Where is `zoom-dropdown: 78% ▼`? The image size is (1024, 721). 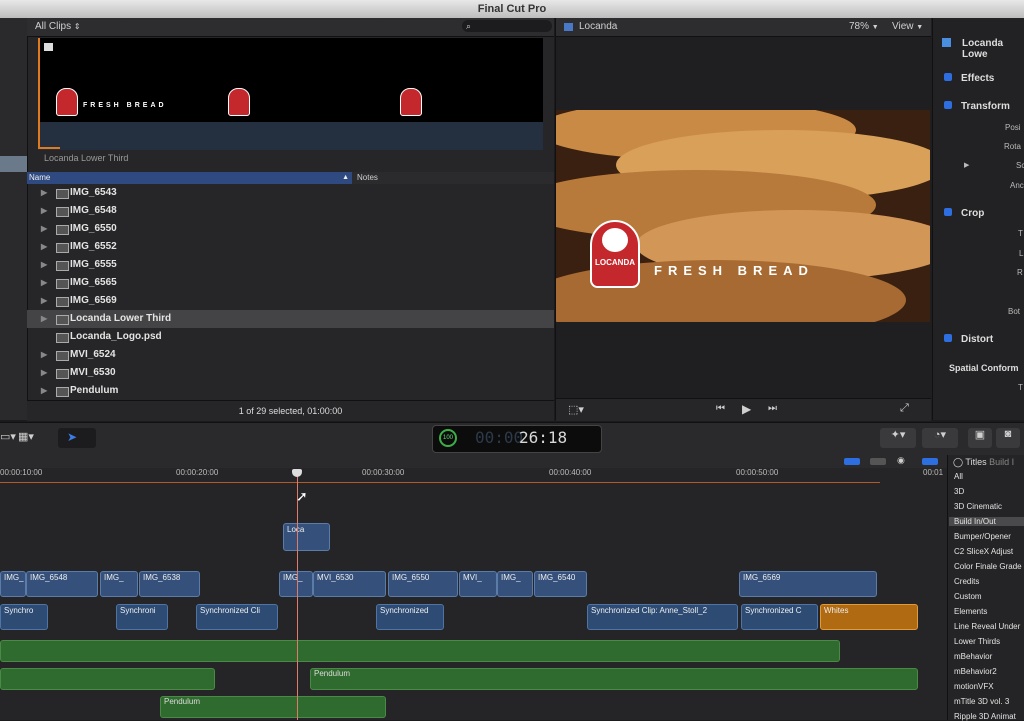
zoom-dropdown: 78% ▼ is located at coordinates (864, 27).